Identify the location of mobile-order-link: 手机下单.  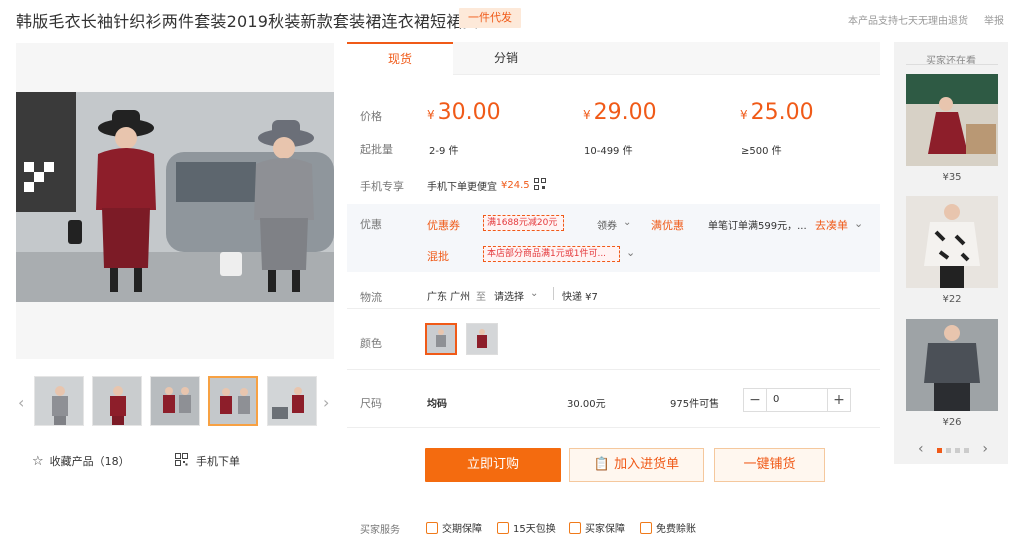
(207, 461).